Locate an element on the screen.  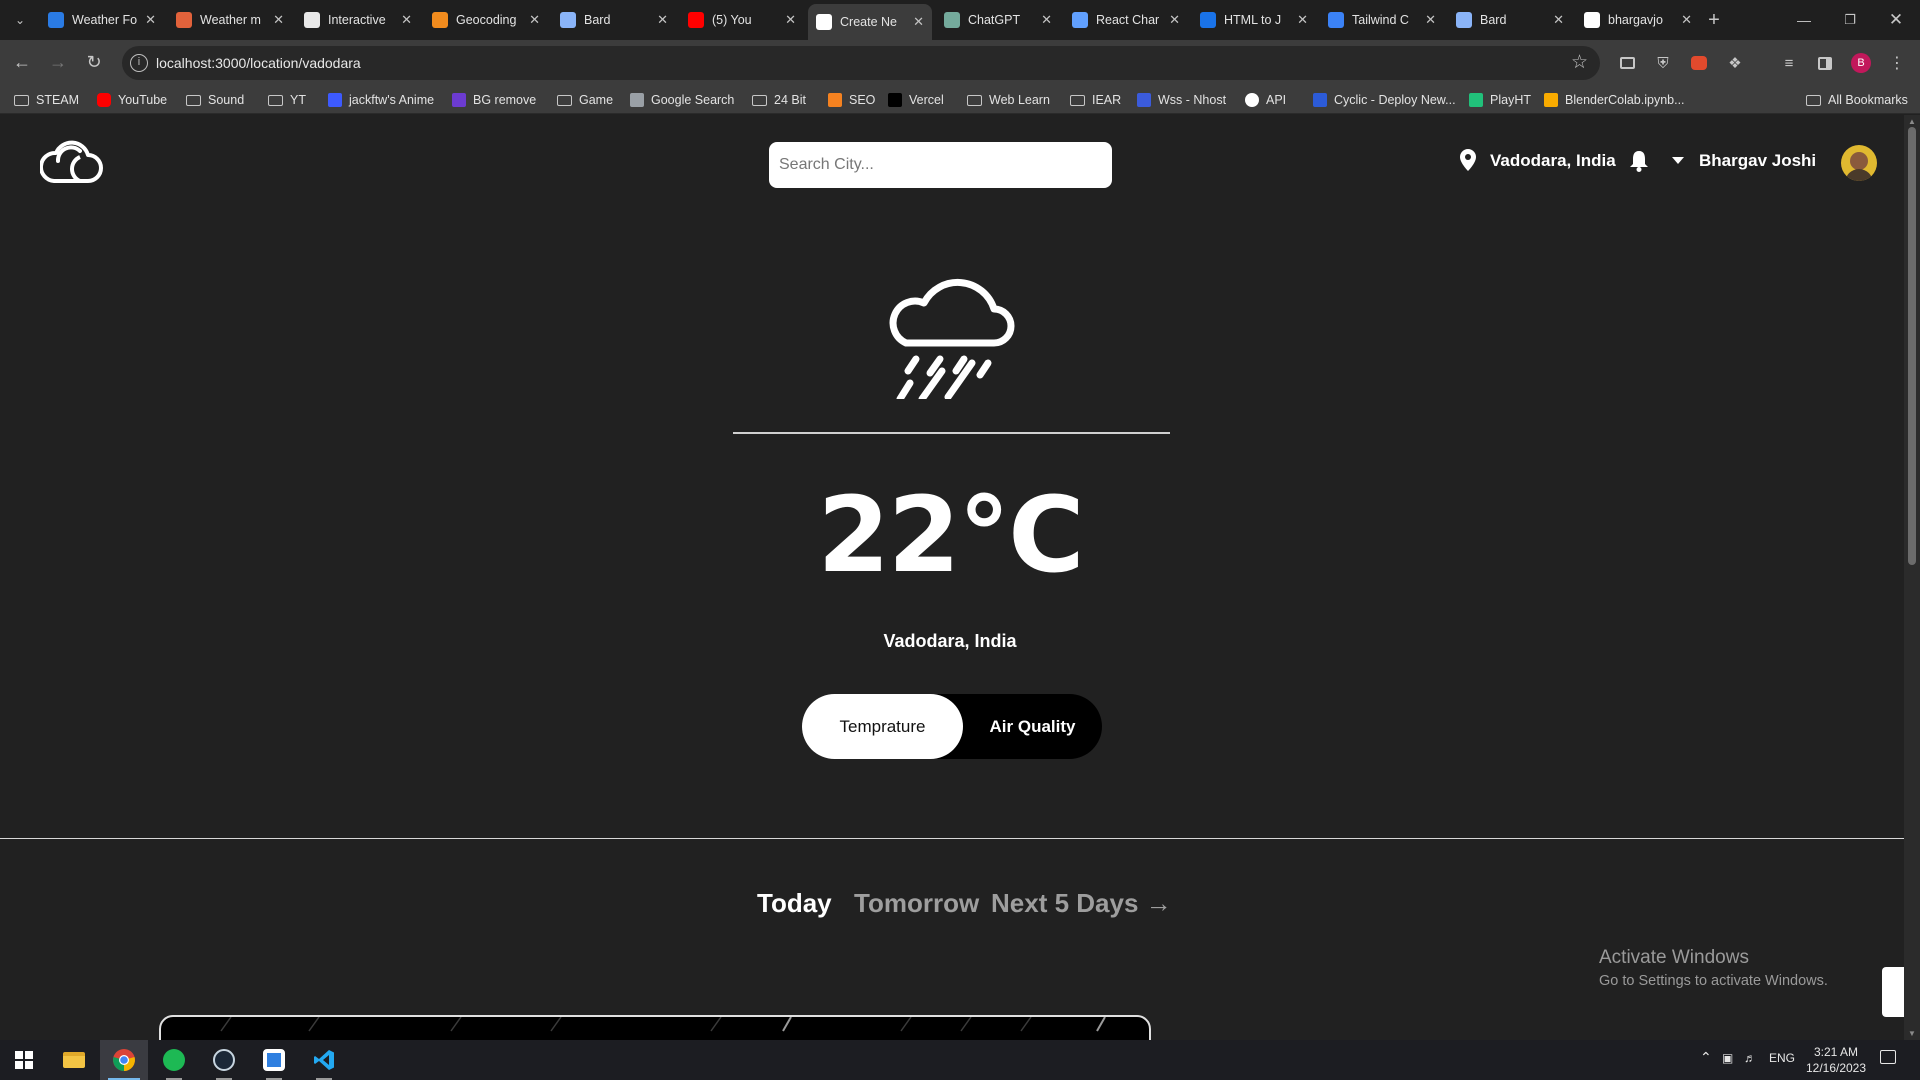
tray-chevron-icon: ⌃ is located at coordinates (1706, 1057).